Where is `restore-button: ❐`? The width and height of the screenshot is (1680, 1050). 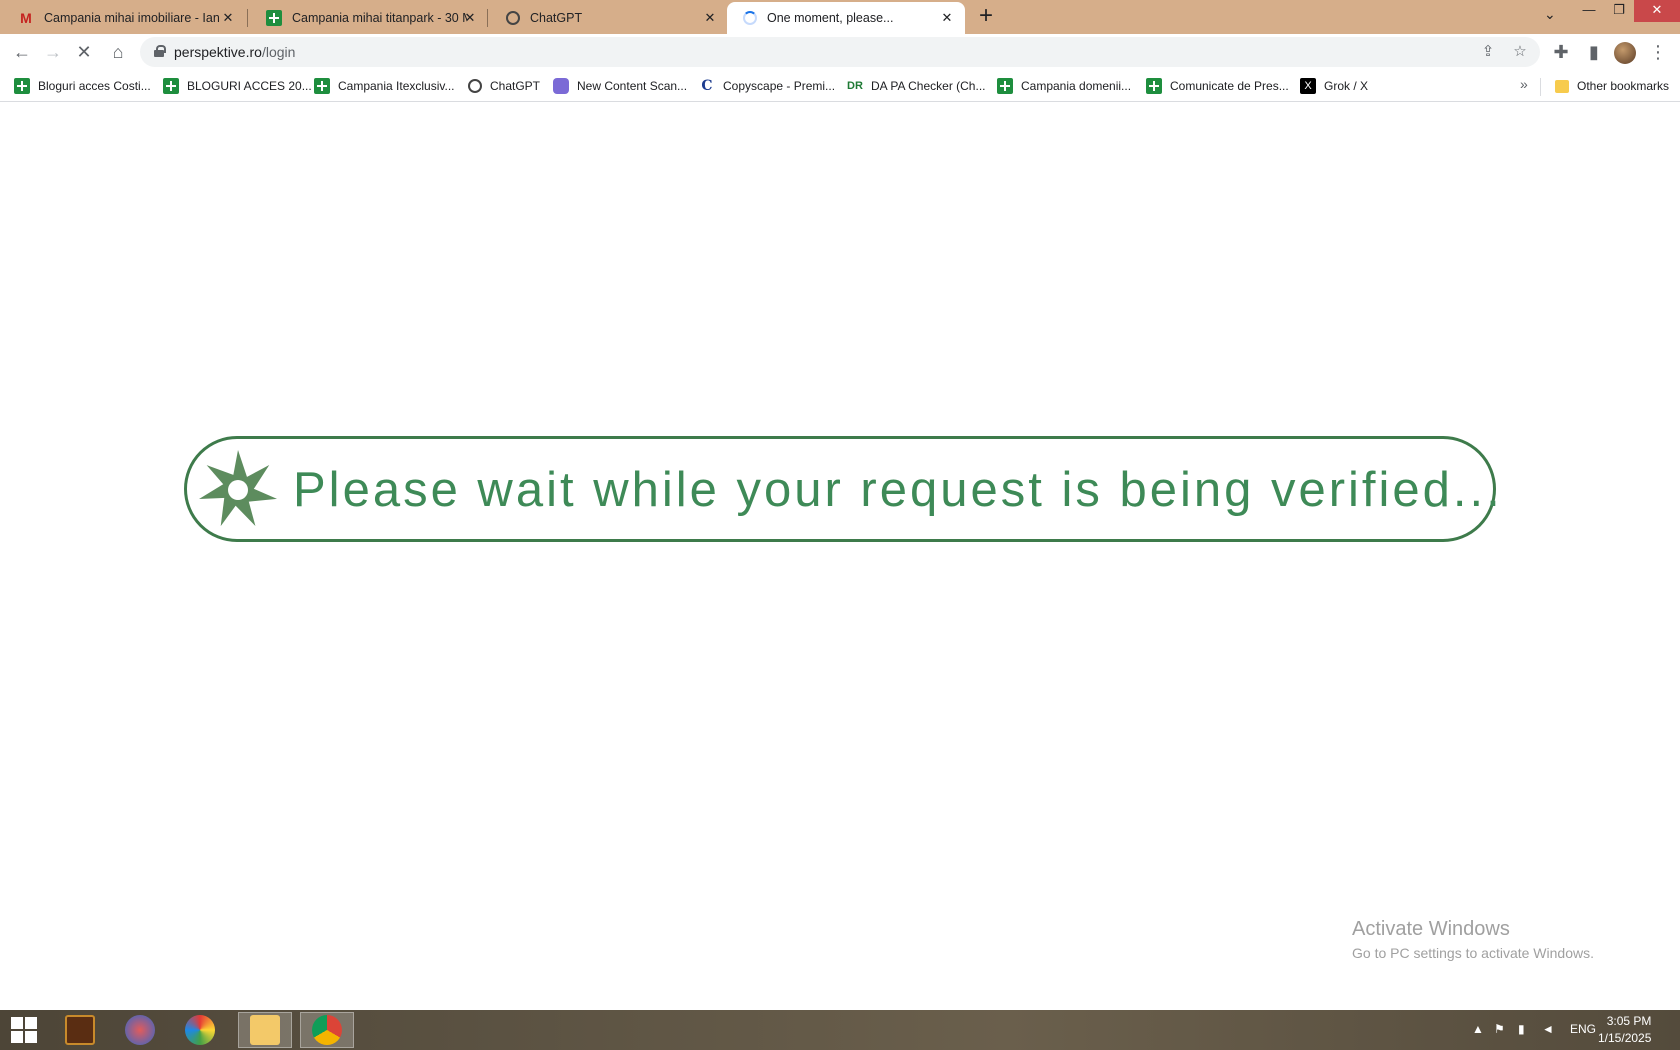
restore-button: ❐ is located at coordinates (1619, 11).